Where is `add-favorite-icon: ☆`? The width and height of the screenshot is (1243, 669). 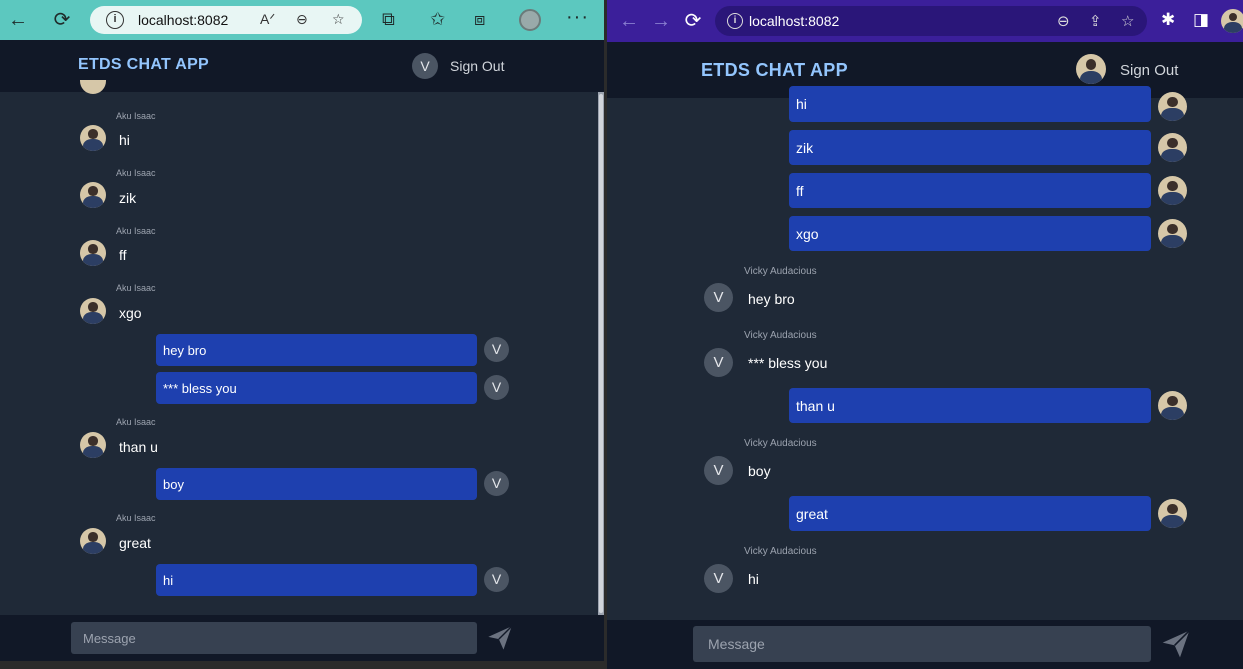 add-favorite-icon: ☆ is located at coordinates (338, 19).